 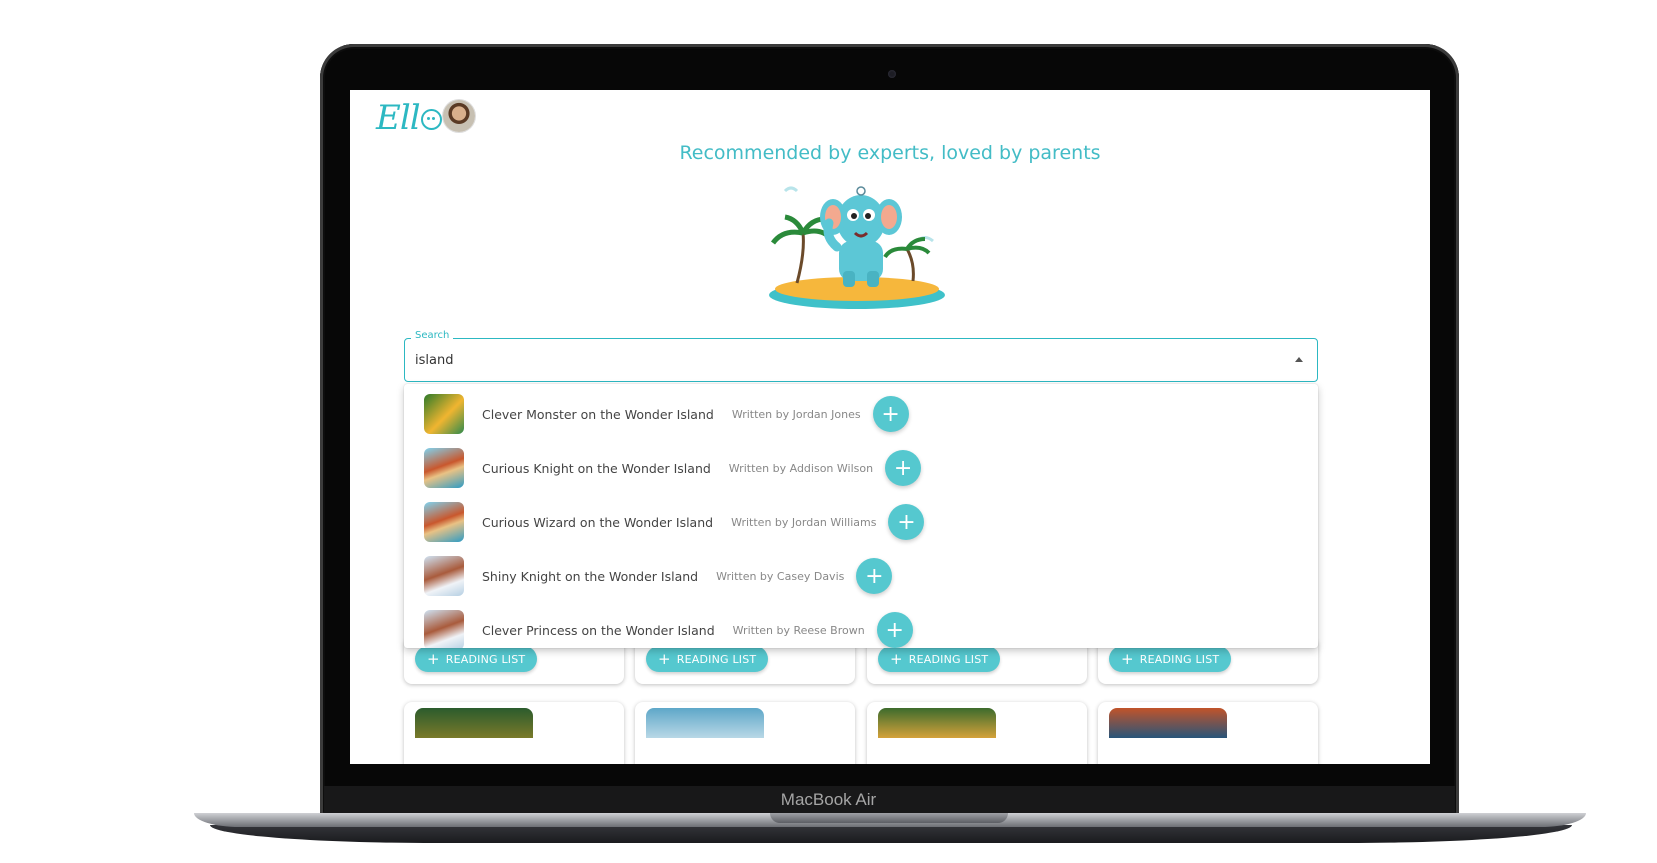 I want to click on book-title: Curious Wizard on the Wonder Island, so click(x=598, y=522).